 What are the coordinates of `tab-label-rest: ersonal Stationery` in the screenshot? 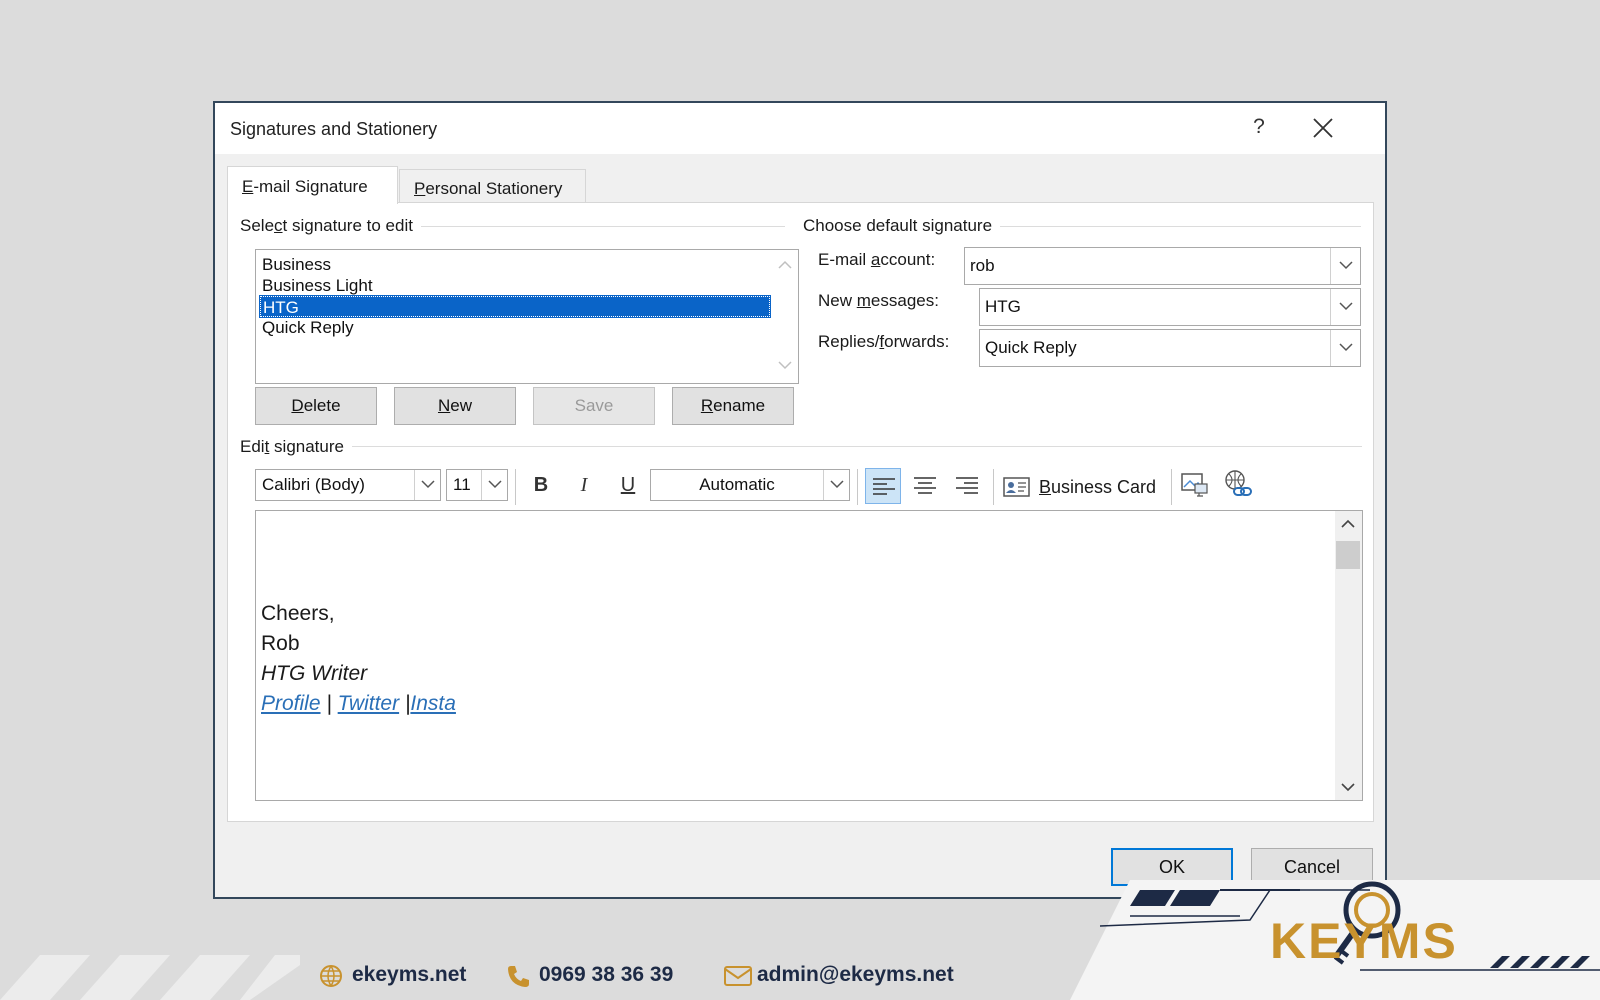 It's located at (494, 188).